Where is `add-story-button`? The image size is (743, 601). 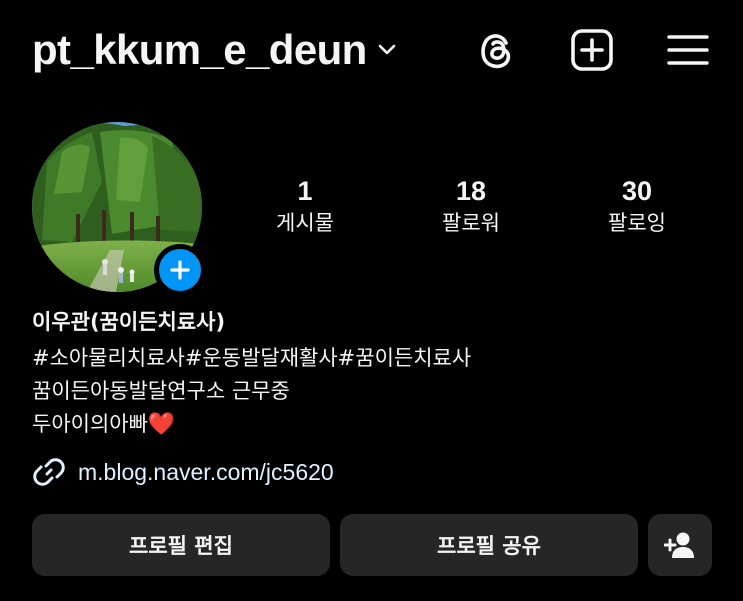
add-story-button is located at coordinates (180, 270).